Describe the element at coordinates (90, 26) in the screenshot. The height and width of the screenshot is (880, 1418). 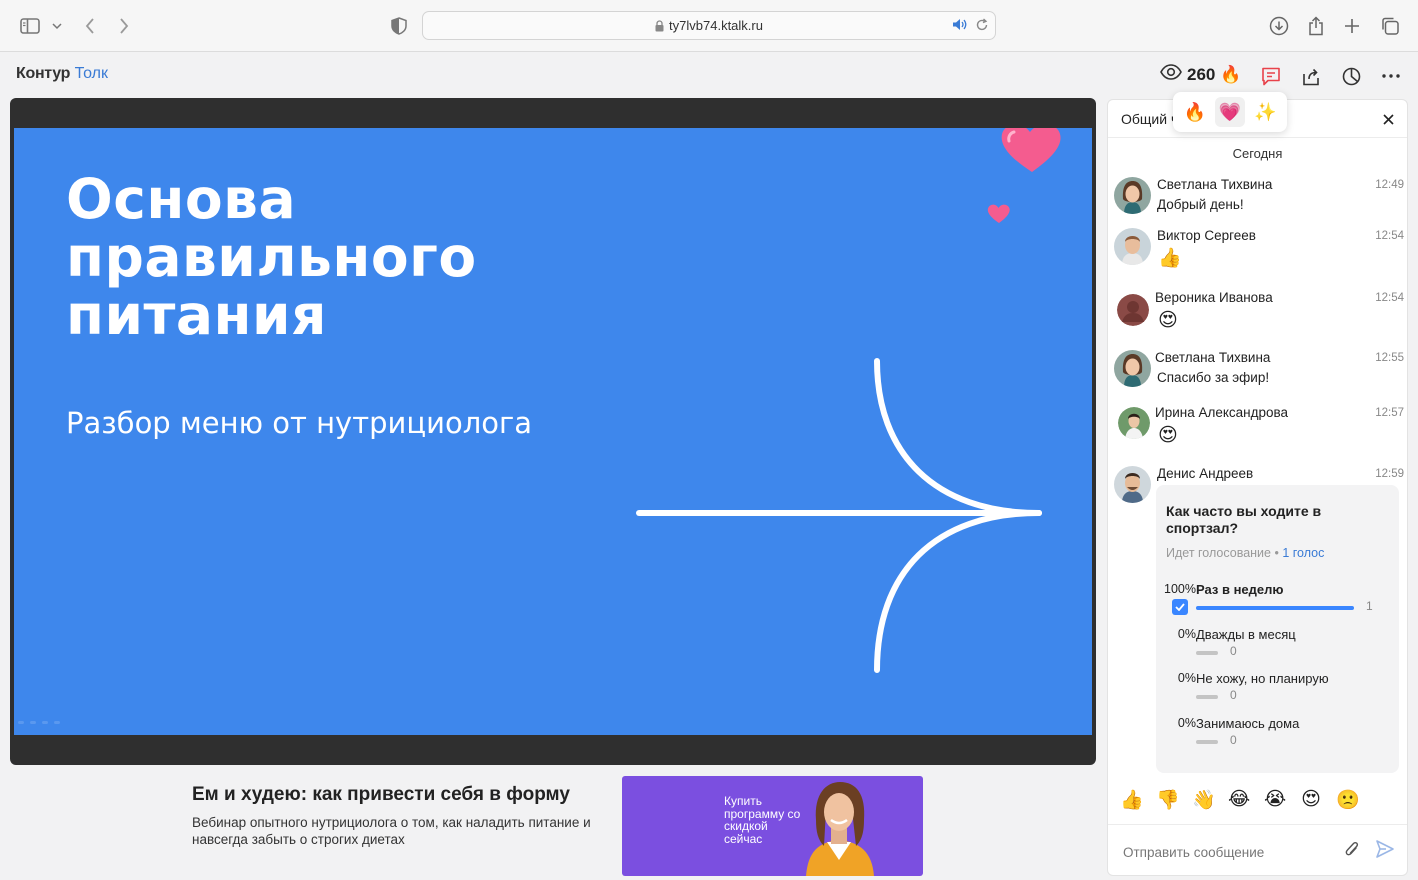
I see `back-icon` at that location.